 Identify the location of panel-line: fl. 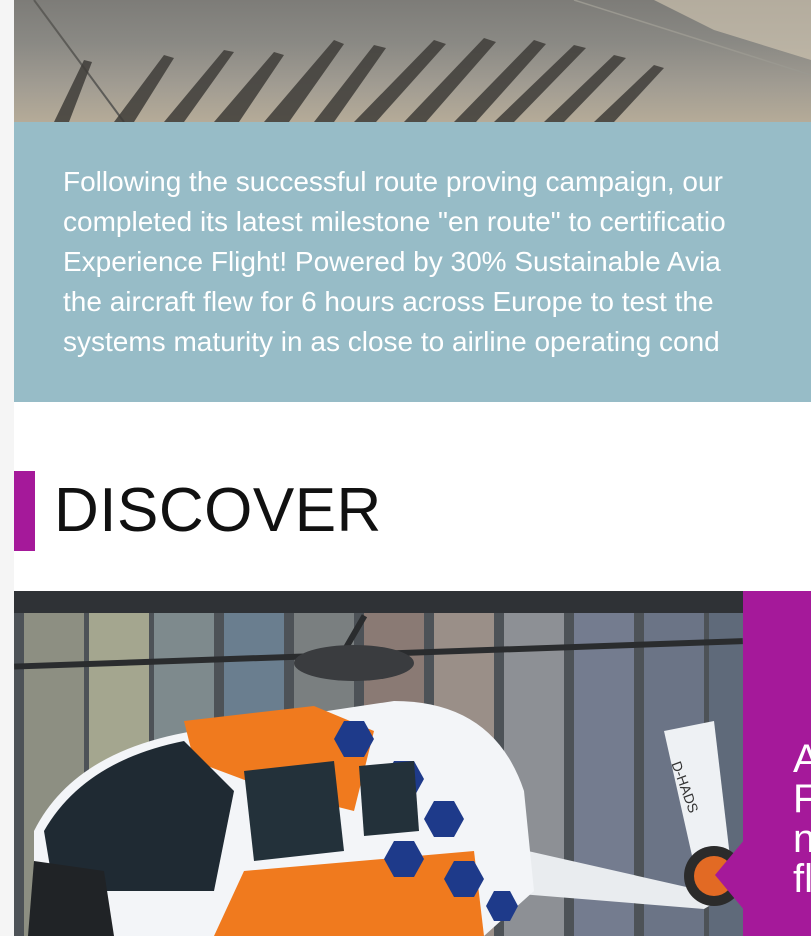
(802, 879).